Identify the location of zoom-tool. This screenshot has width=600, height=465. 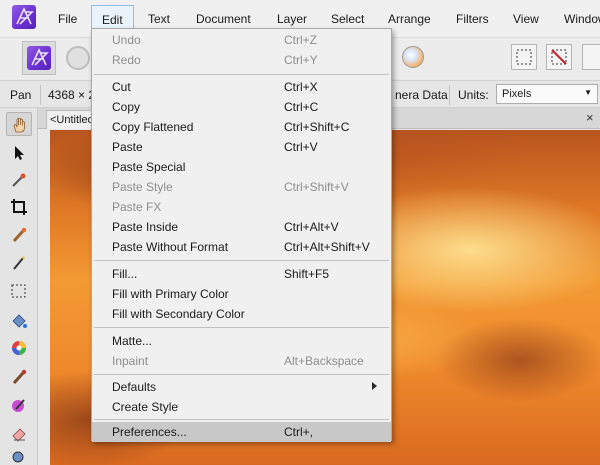
(19, 456).